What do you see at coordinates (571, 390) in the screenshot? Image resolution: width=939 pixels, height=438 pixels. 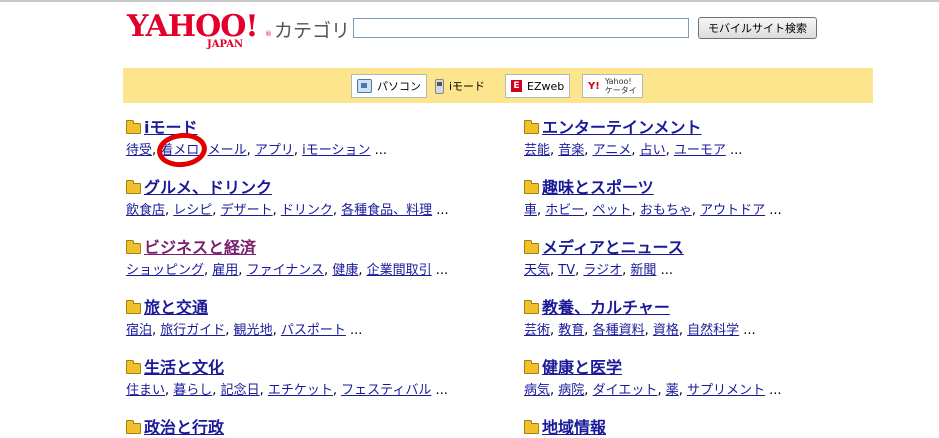 I see `subcategory-link: 病院` at bounding box center [571, 390].